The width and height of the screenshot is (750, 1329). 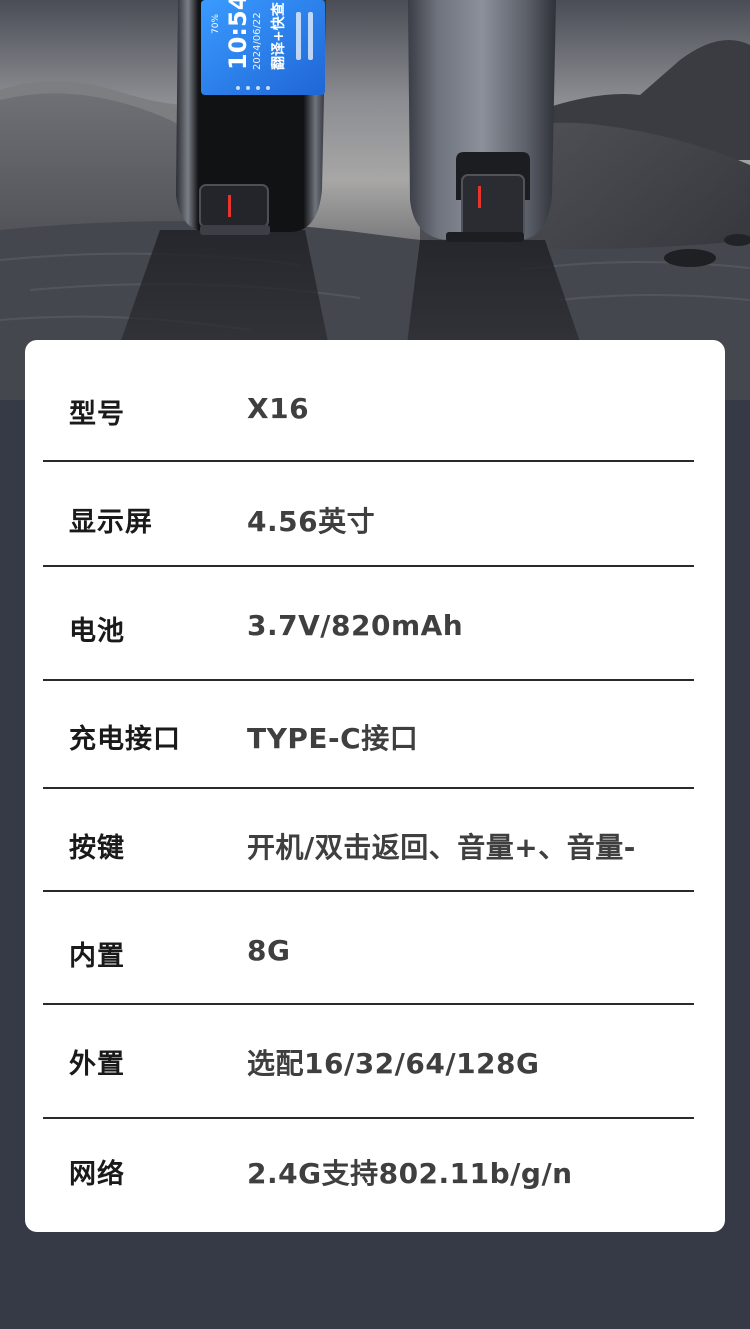 I want to click on spec-value: 2.4G支持802.11b/g/n, so click(x=410, y=1173).